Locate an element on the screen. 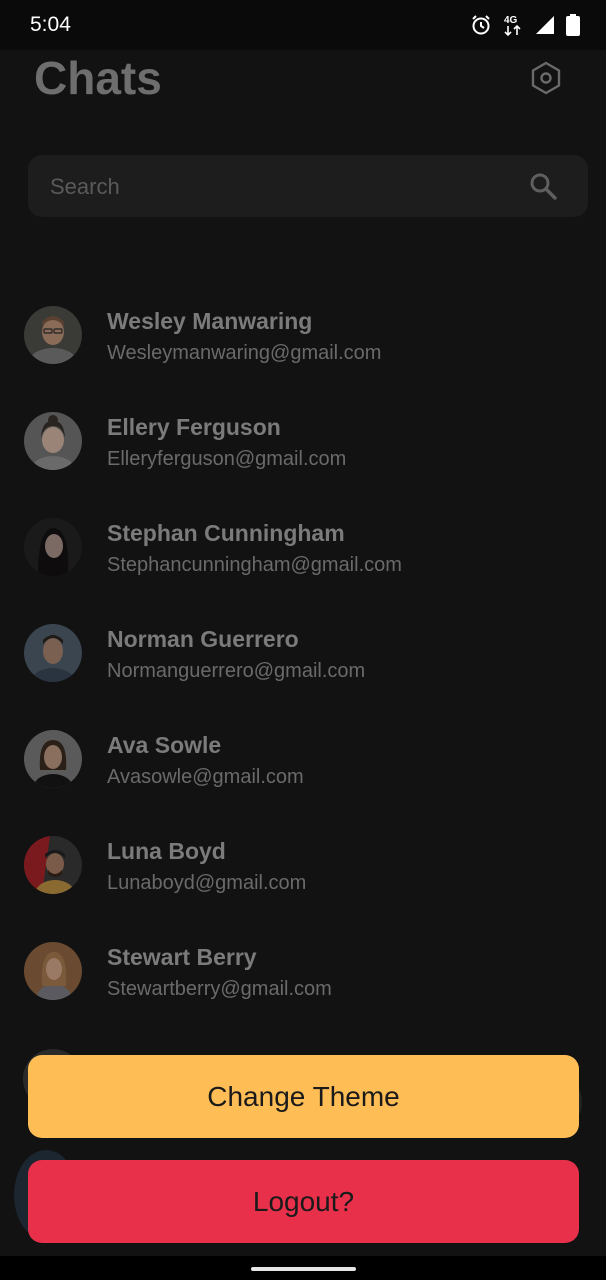 This screenshot has width=606, height=1280. search-icon is located at coordinates (543, 186).